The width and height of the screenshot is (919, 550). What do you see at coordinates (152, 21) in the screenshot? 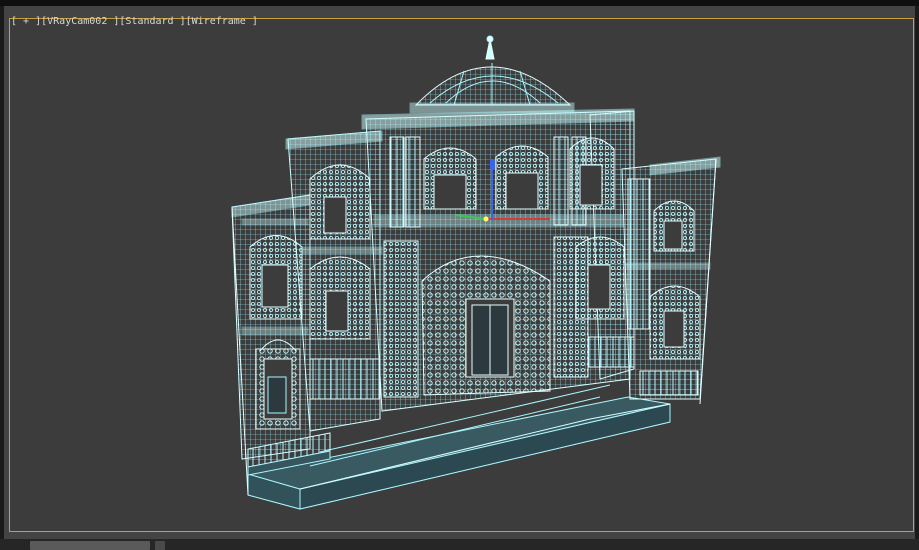
I see `viewport-shading-menu: [Standard ]` at bounding box center [152, 21].